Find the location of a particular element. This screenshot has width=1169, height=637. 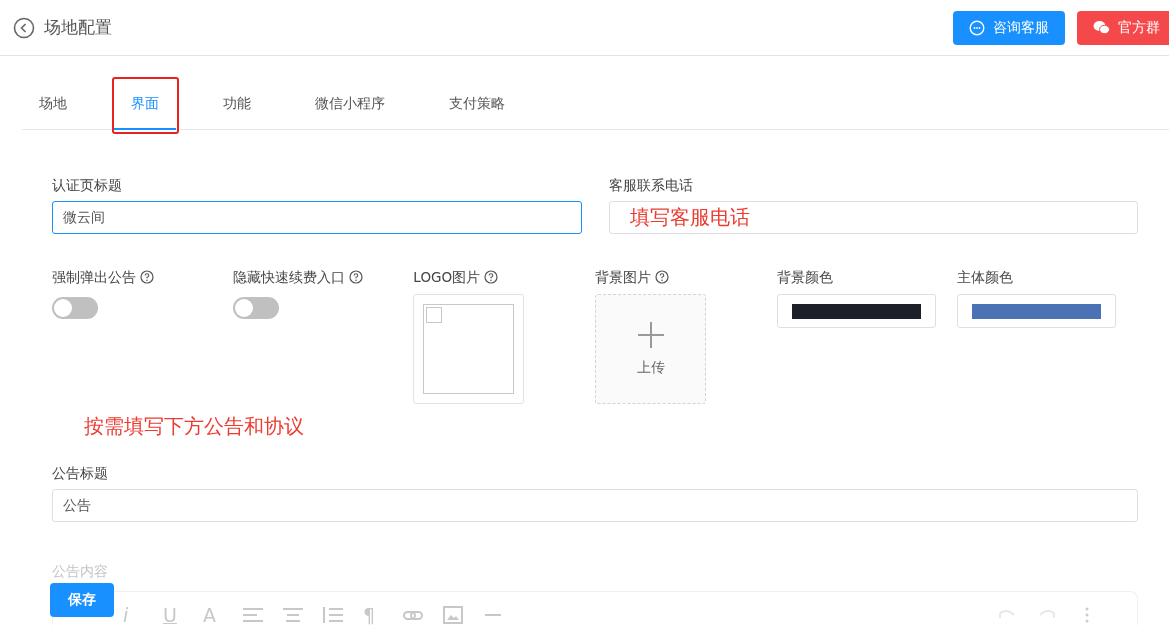

field-label: 强制弹出公告 is located at coordinates (94, 277).